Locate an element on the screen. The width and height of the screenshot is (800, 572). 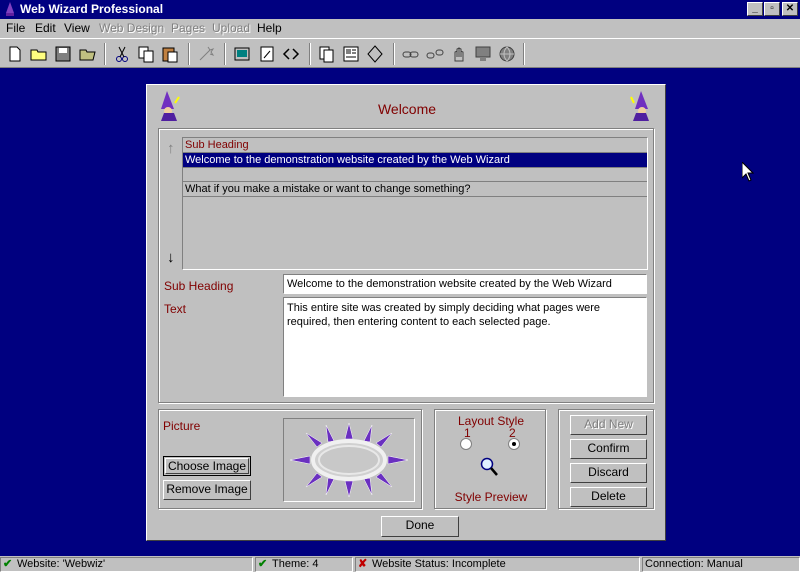
layout-icon is located at coordinates (351, 54).